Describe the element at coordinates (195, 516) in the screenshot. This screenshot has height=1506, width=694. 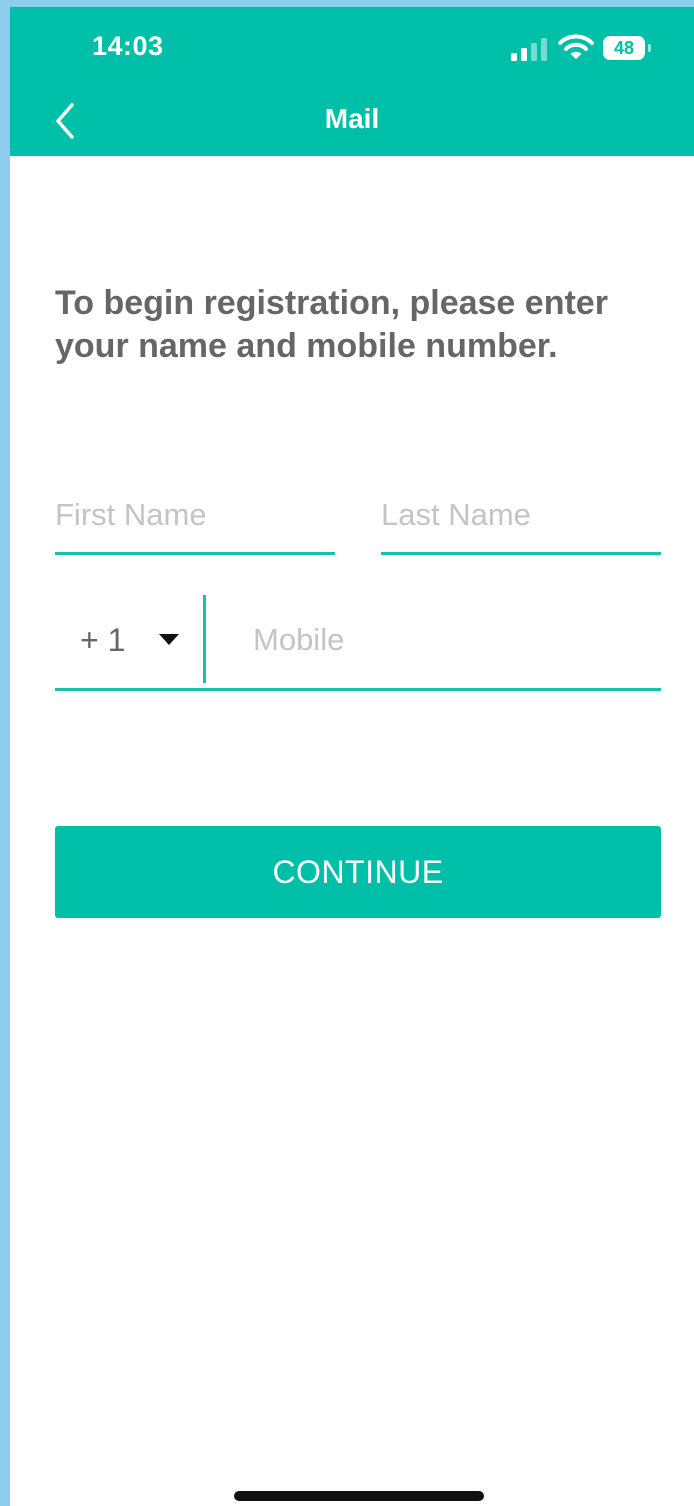
I see `first-name-input` at that location.